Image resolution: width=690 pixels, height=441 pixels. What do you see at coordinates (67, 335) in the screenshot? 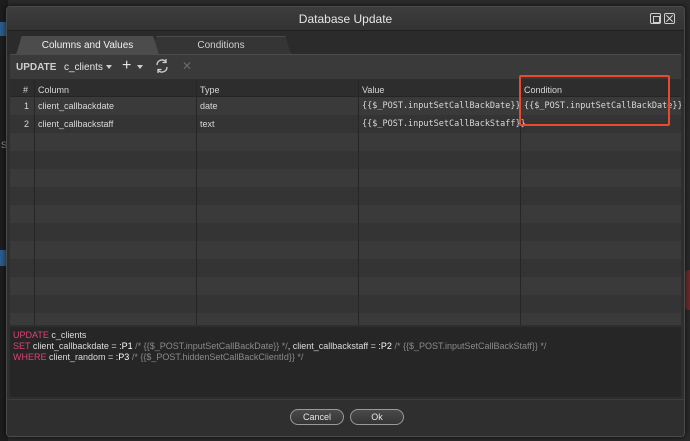
I see `sql-text: c_clients` at bounding box center [67, 335].